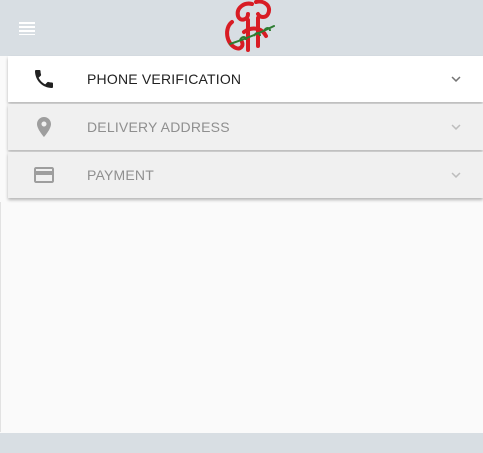  I want to click on phone-icon, so click(44, 79).